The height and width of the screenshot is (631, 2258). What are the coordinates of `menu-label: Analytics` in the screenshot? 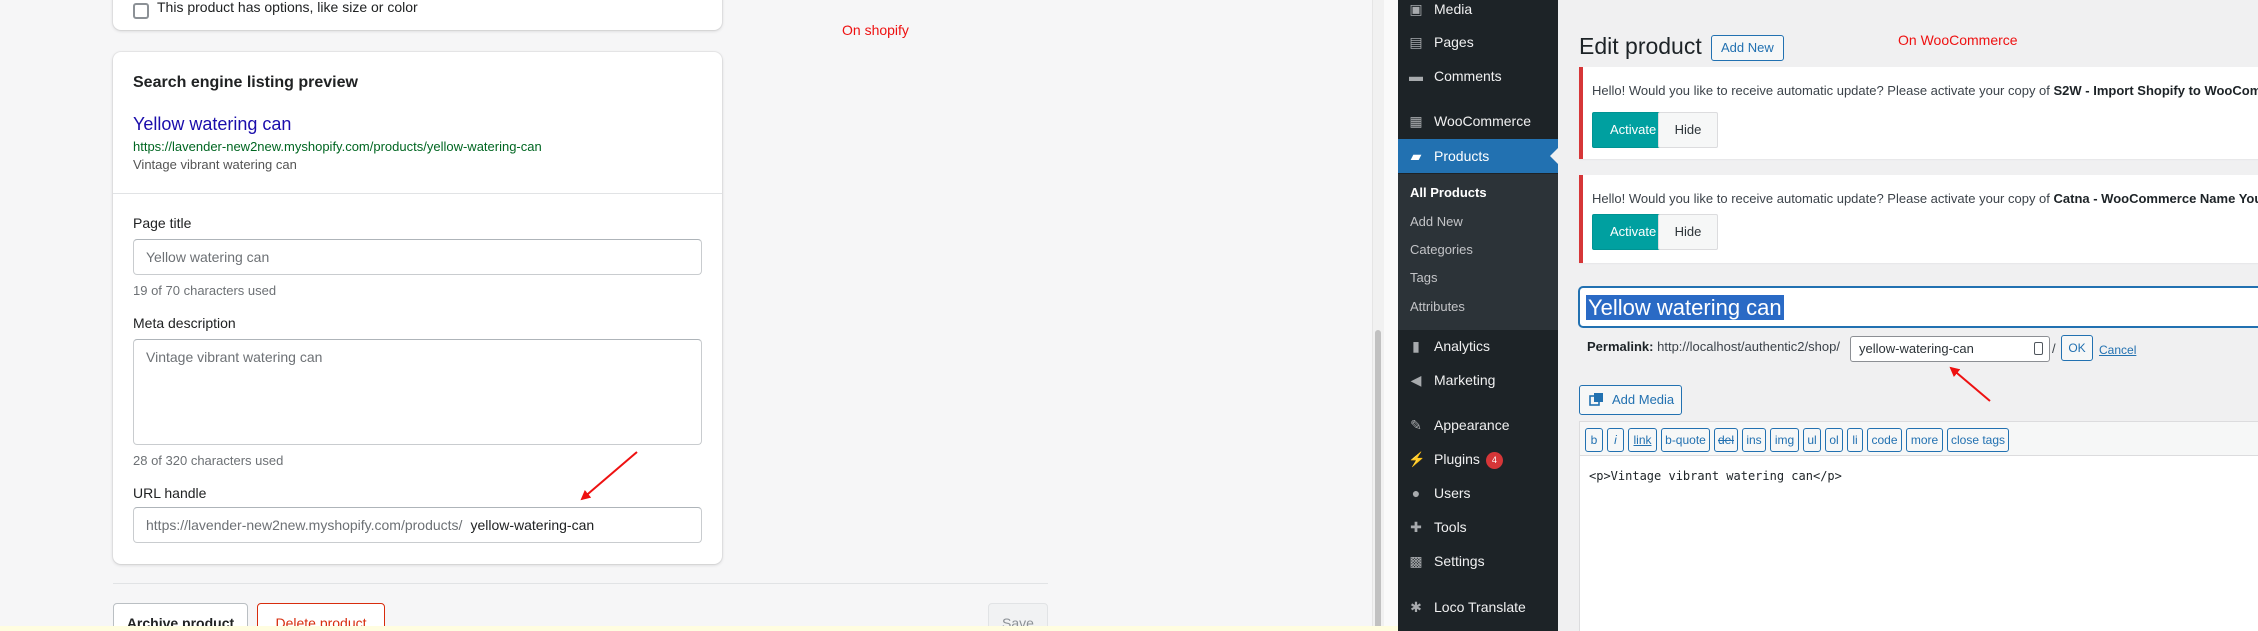 It's located at (1462, 346).